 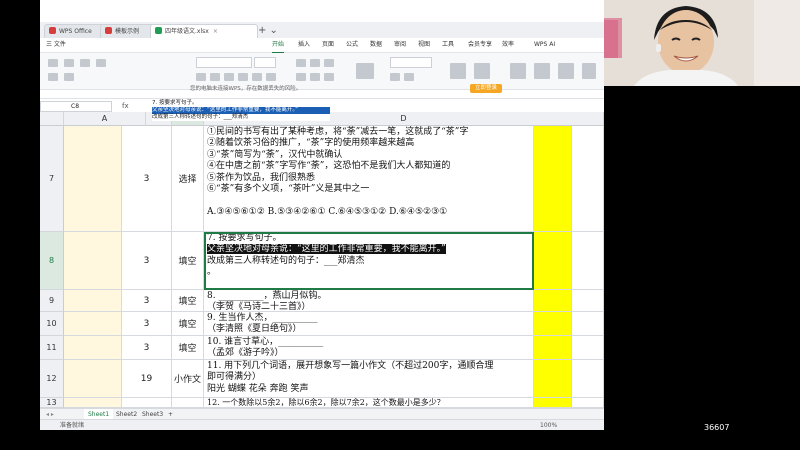 What do you see at coordinates (188, 301) in the screenshot?
I see `cell-c9: 填空` at bounding box center [188, 301].